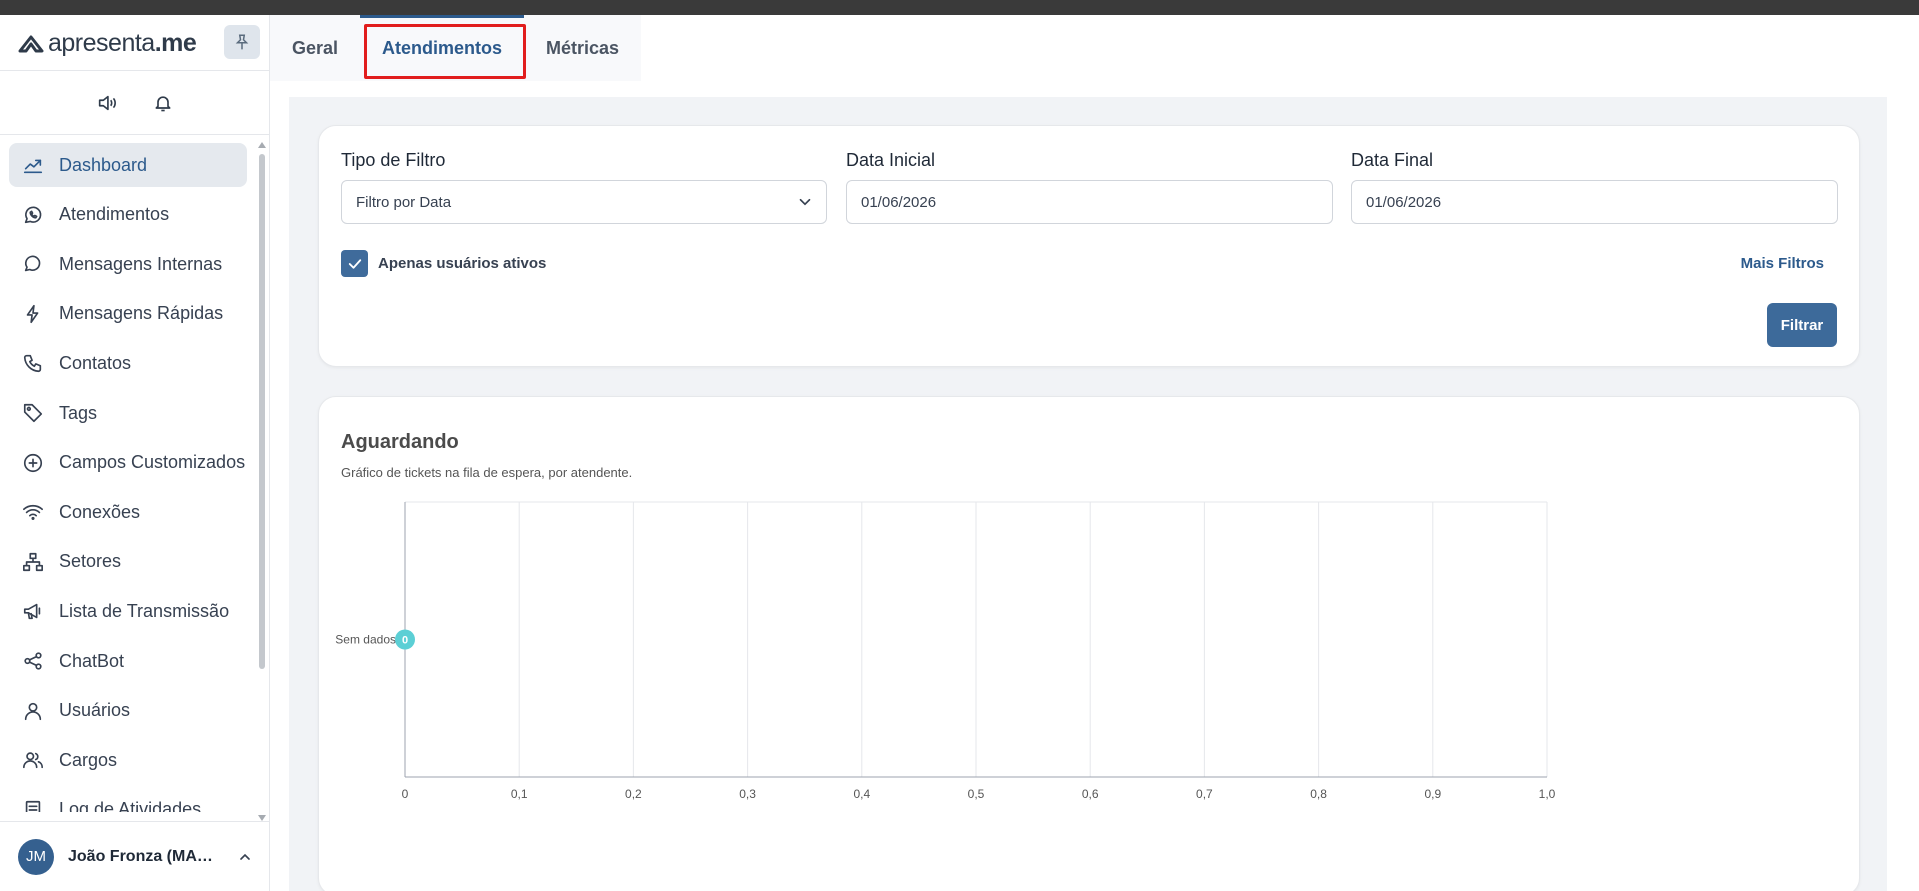 The height and width of the screenshot is (891, 1919). What do you see at coordinates (633, 794) in the screenshot?
I see `x-tick-label: 0,2` at bounding box center [633, 794].